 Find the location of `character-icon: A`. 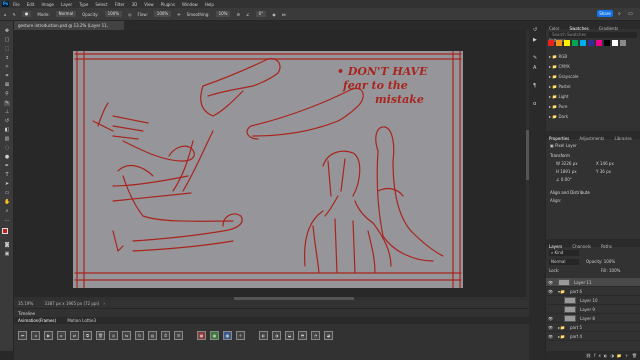

character-icon: A is located at coordinates (534, 68).